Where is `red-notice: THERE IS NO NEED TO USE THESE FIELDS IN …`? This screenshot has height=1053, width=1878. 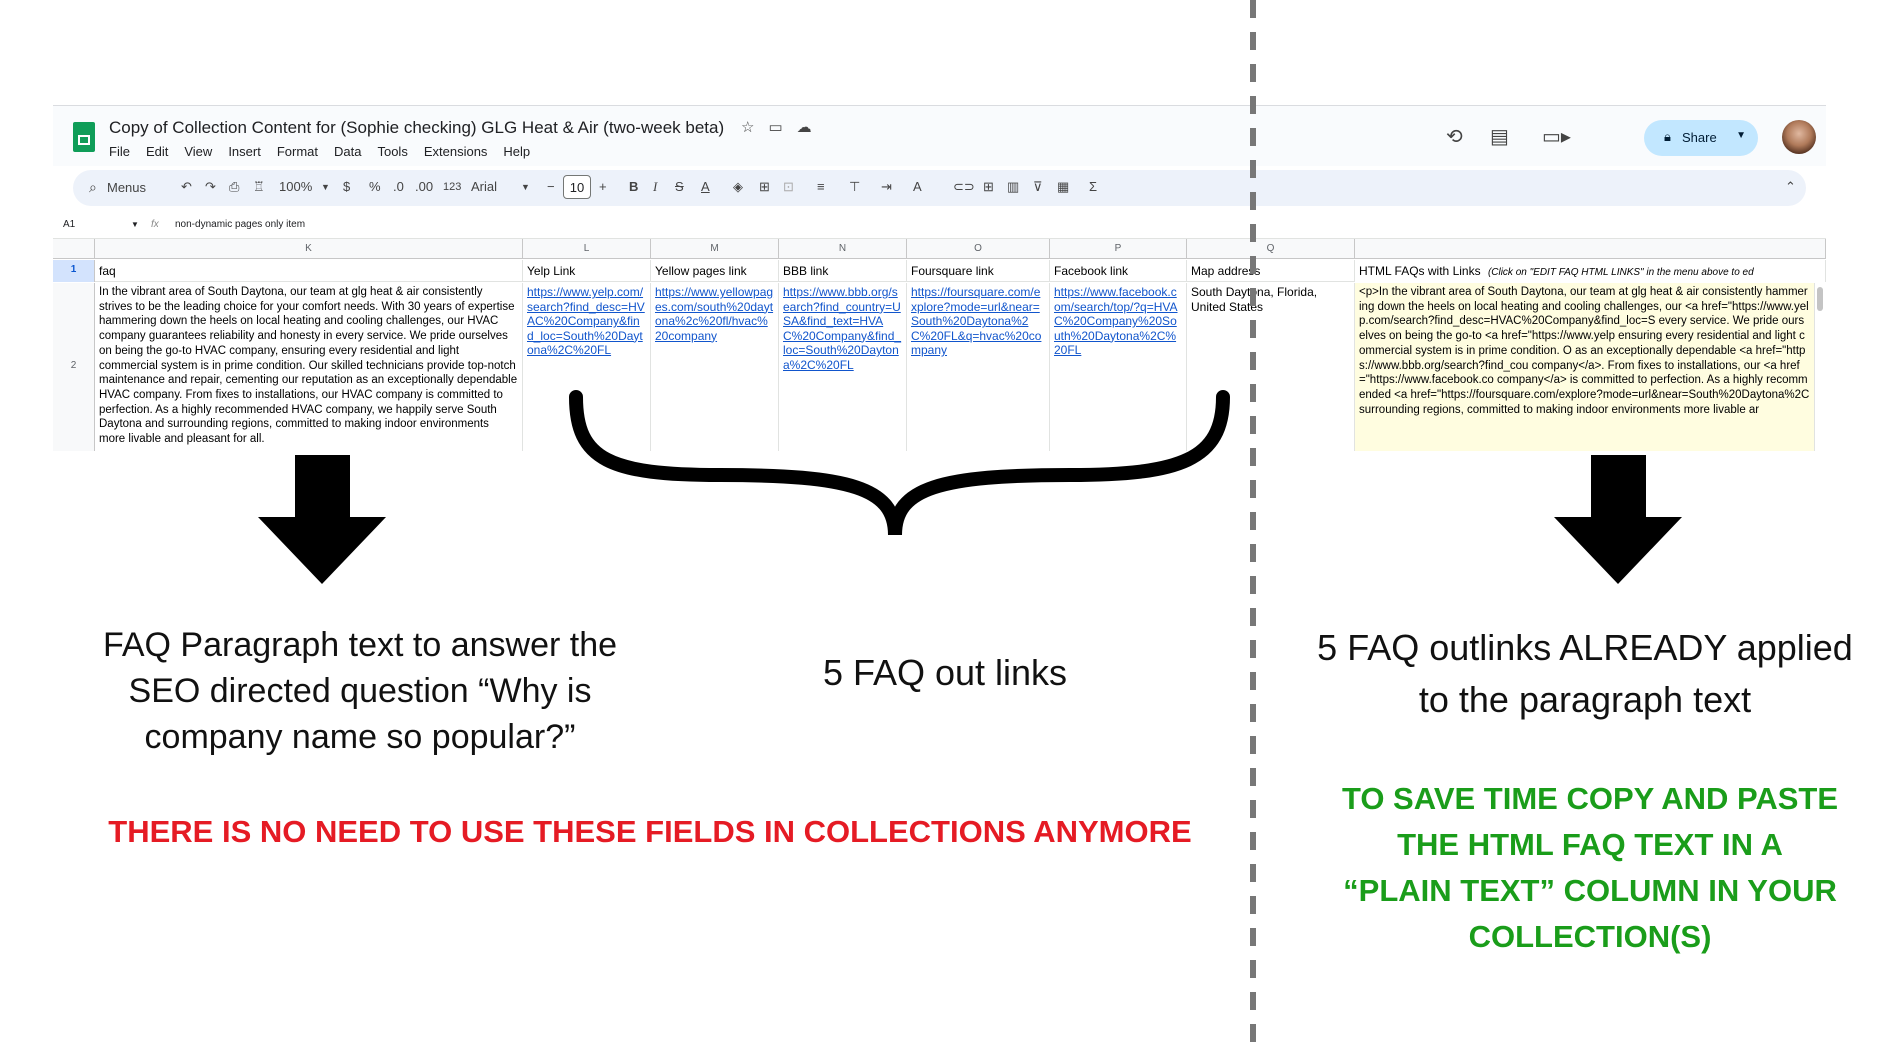 red-notice: THERE IS NO NEED TO USE THESE FIELDS IN … is located at coordinates (650, 831).